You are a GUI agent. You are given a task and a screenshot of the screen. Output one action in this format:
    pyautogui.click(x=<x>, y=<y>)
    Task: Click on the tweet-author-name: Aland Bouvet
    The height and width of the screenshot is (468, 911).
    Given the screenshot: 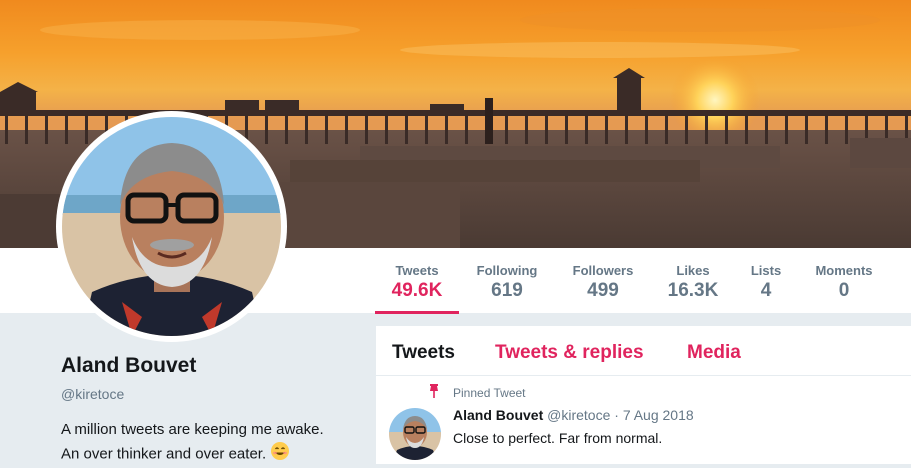 What is the action you would take?
    pyautogui.click(x=498, y=415)
    